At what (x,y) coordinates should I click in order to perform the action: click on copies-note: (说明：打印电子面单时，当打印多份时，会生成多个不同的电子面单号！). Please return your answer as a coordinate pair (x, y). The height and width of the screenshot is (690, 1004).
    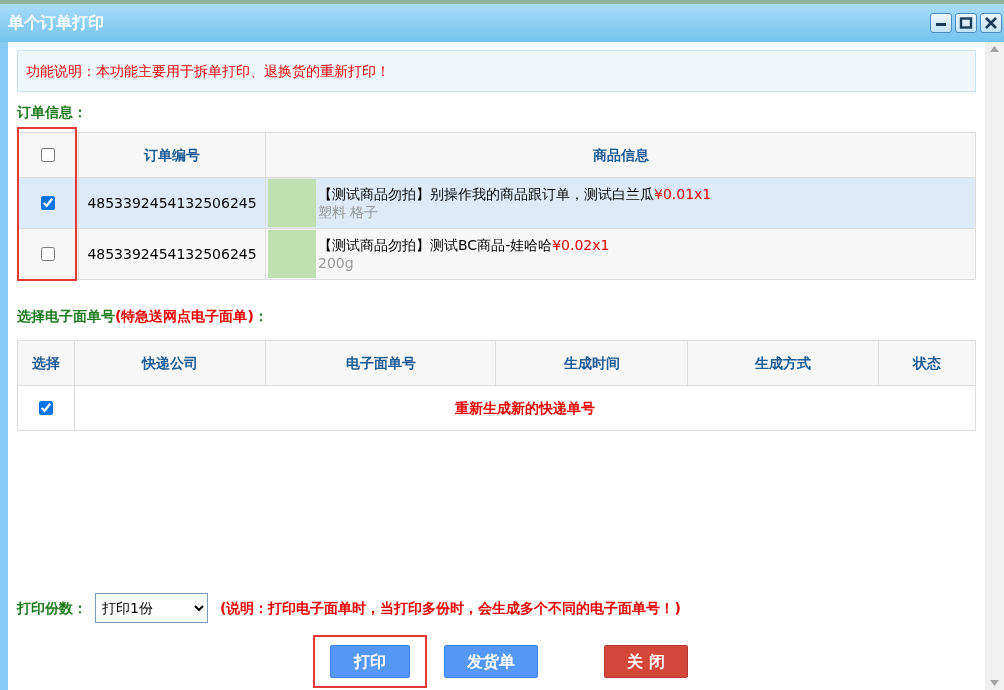
    Looking at the image, I should click on (450, 608).